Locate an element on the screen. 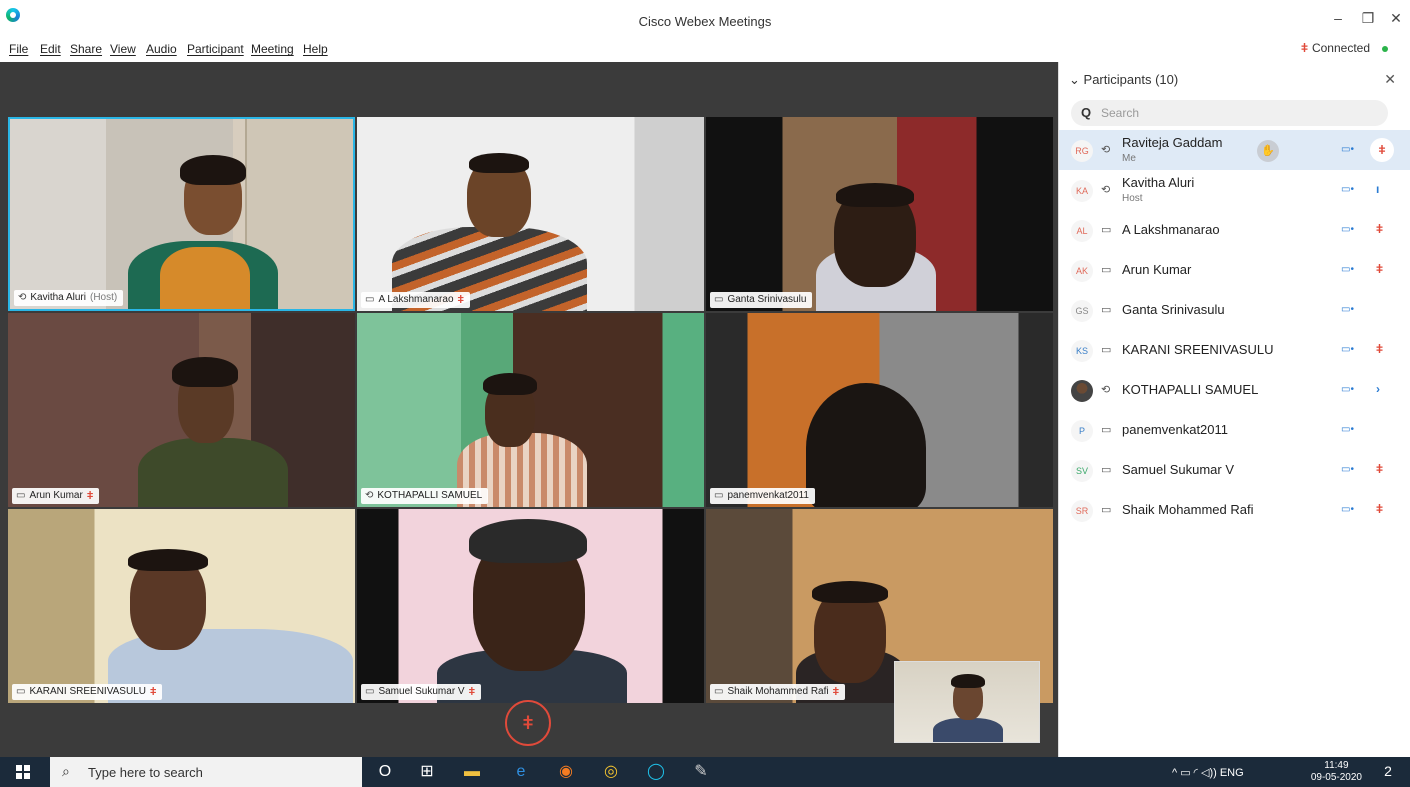  video-tile-arun: ▭ Arun Kumar ǂ is located at coordinates (181, 410).